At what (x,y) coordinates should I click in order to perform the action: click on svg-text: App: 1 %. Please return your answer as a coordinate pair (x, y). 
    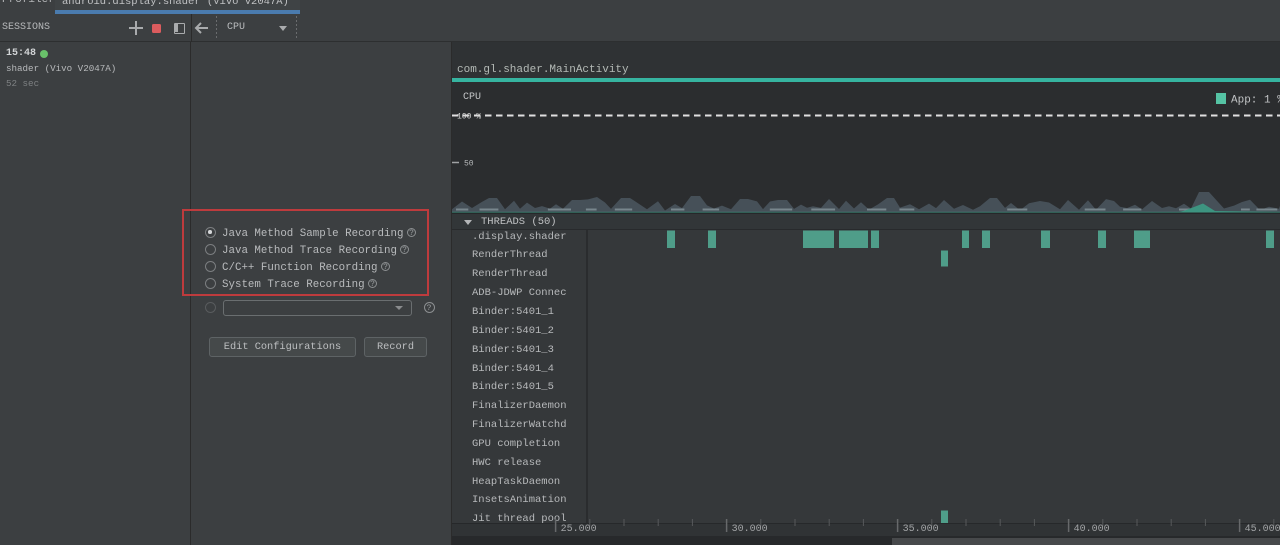
    Looking at the image, I should click on (1255, 101).